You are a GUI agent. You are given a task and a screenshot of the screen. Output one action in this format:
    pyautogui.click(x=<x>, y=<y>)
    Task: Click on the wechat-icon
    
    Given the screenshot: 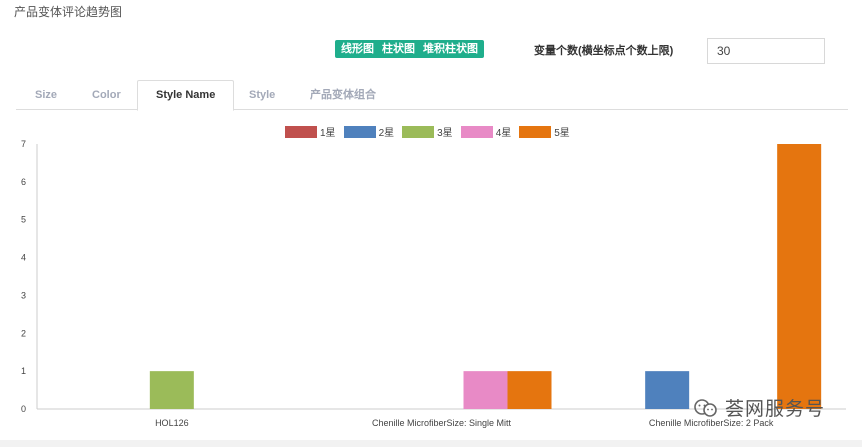 What is the action you would take?
    pyautogui.click(x=705, y=407)
    